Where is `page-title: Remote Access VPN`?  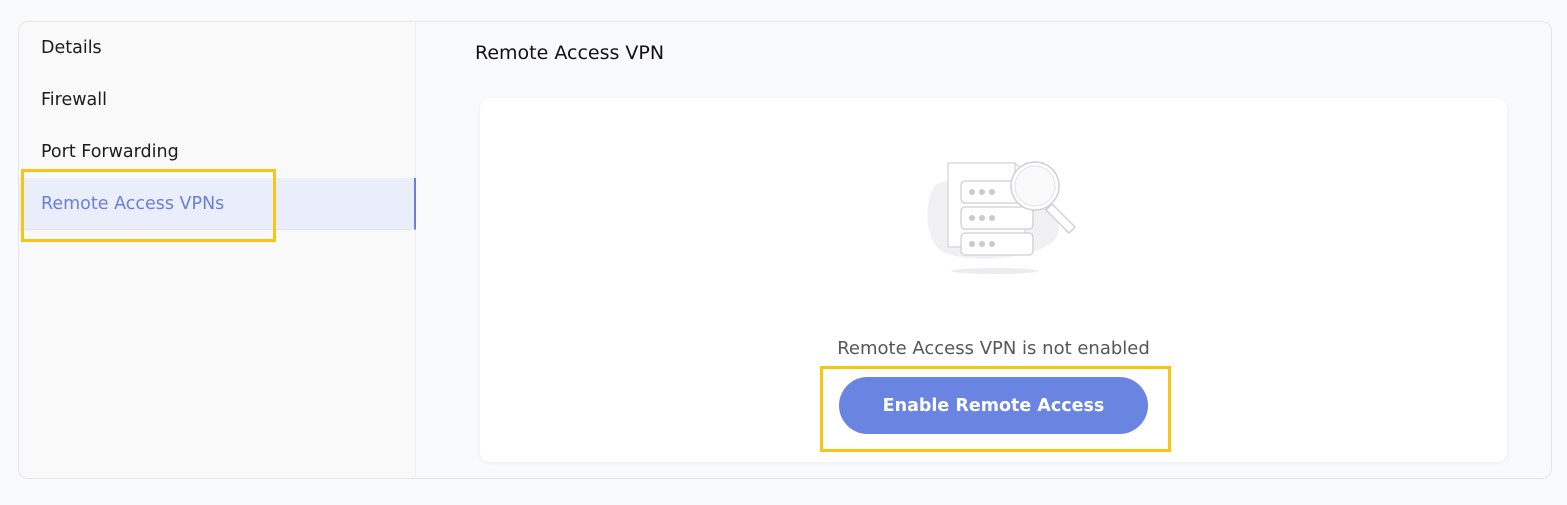 page-title: Remote Access VPN is located at coordinates (570, 53).